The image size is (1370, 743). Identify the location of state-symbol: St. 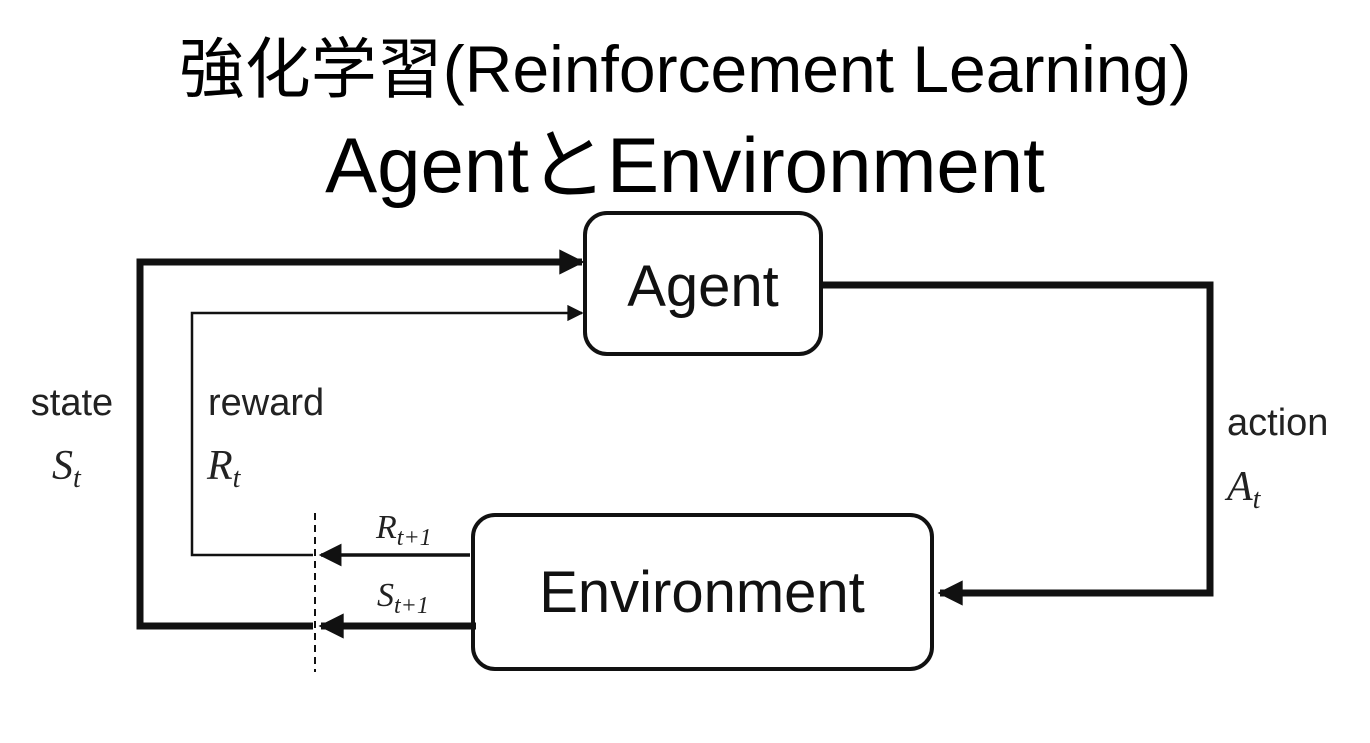
(67, 468).